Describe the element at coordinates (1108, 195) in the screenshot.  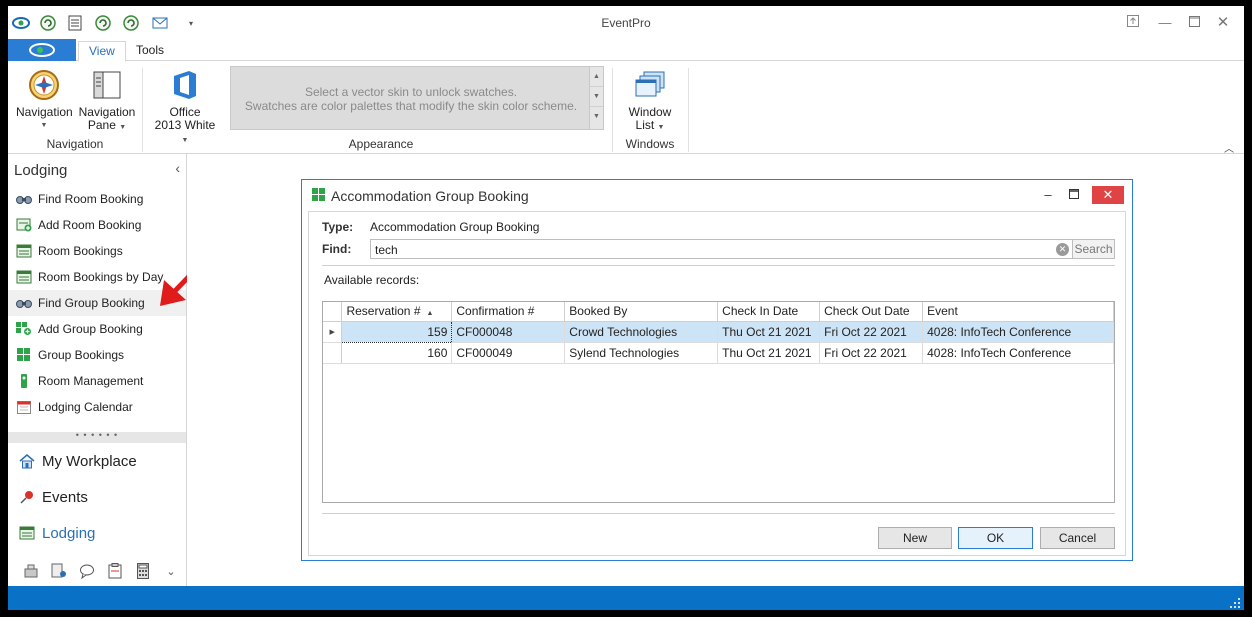
I see `dialog-close-button: ✕` at that location.